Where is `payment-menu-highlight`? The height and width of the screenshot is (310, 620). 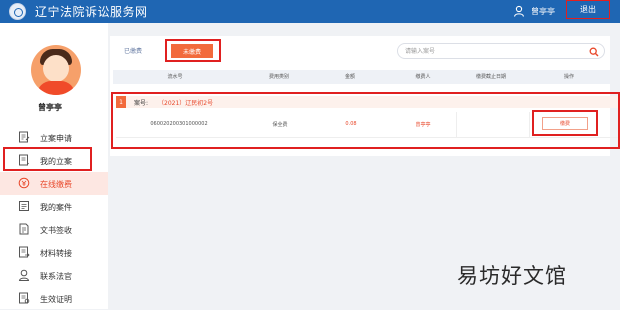 payment-menu-highlight is located at coordinates (47, 159).